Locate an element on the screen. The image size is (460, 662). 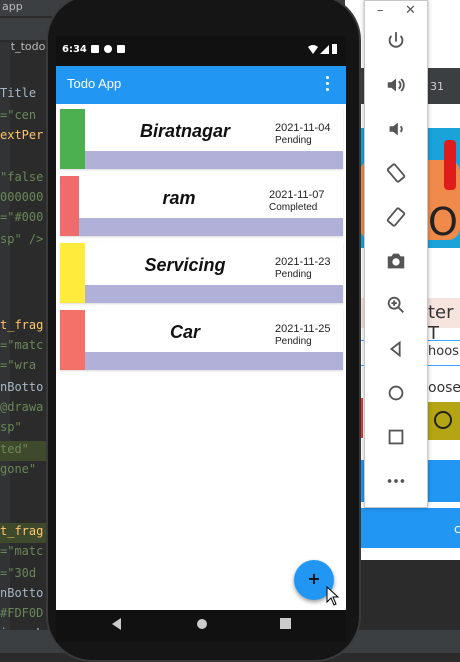
more-button is located at coordinates (396, 481).